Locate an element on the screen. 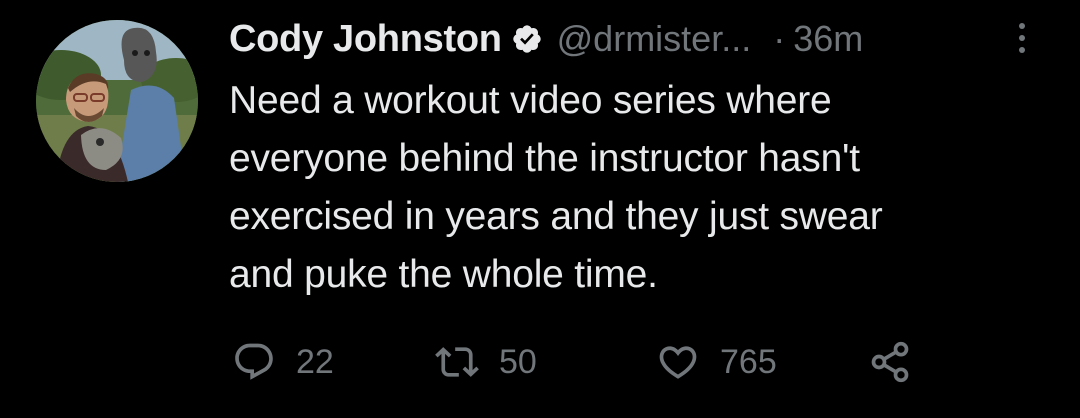 The image size is (1080, 418). action-bar: 22 50 765 is located at coordinates (612, 362).